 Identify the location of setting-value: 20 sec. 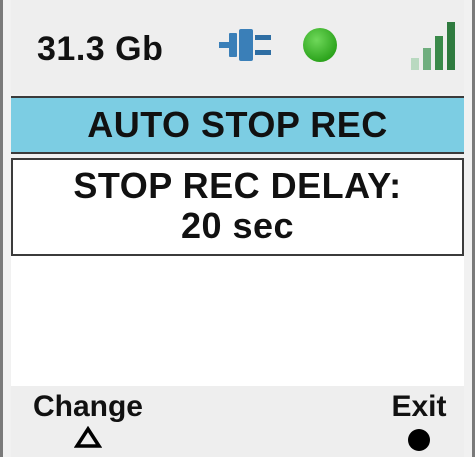
(237, 225).